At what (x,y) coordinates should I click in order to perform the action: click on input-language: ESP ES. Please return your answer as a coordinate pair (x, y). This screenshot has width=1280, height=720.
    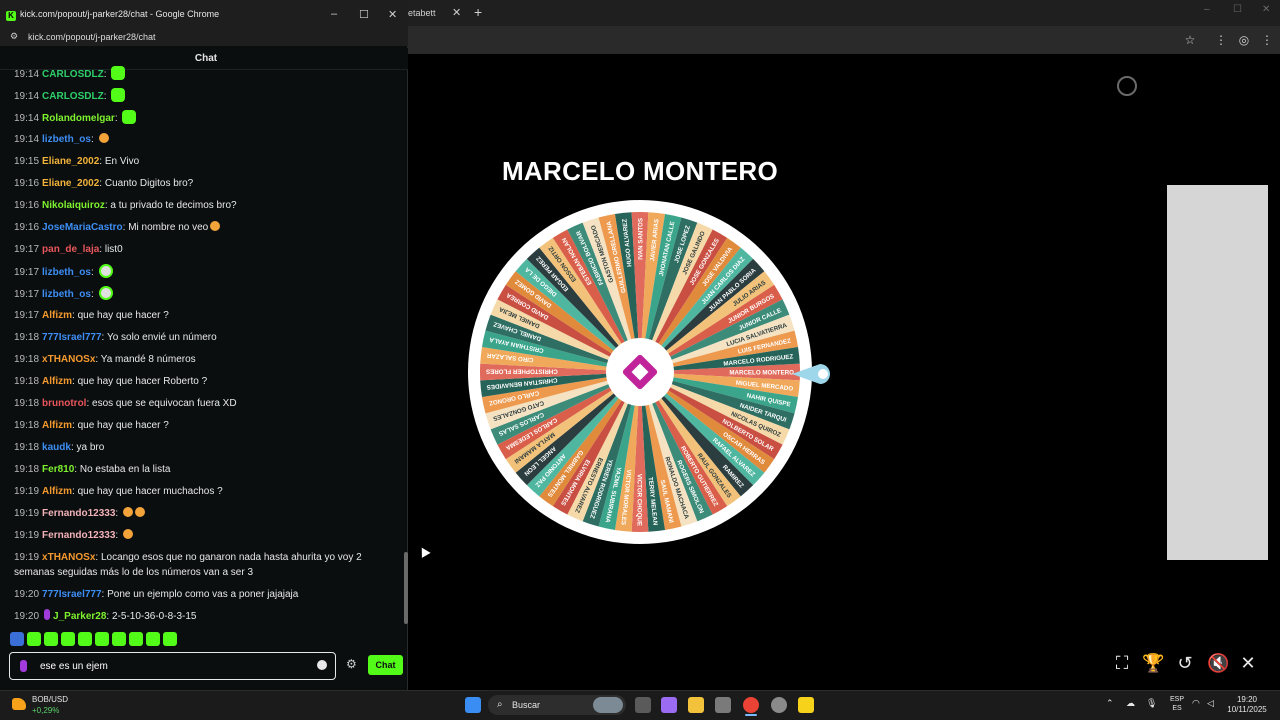
    Looking at the image, I should click on (1177, 704).